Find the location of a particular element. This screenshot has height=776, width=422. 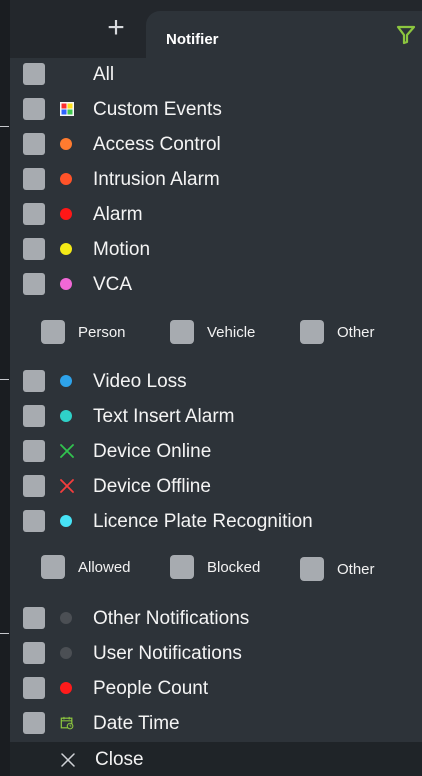

panel-footer: Close is located at coordinates (216, 759).